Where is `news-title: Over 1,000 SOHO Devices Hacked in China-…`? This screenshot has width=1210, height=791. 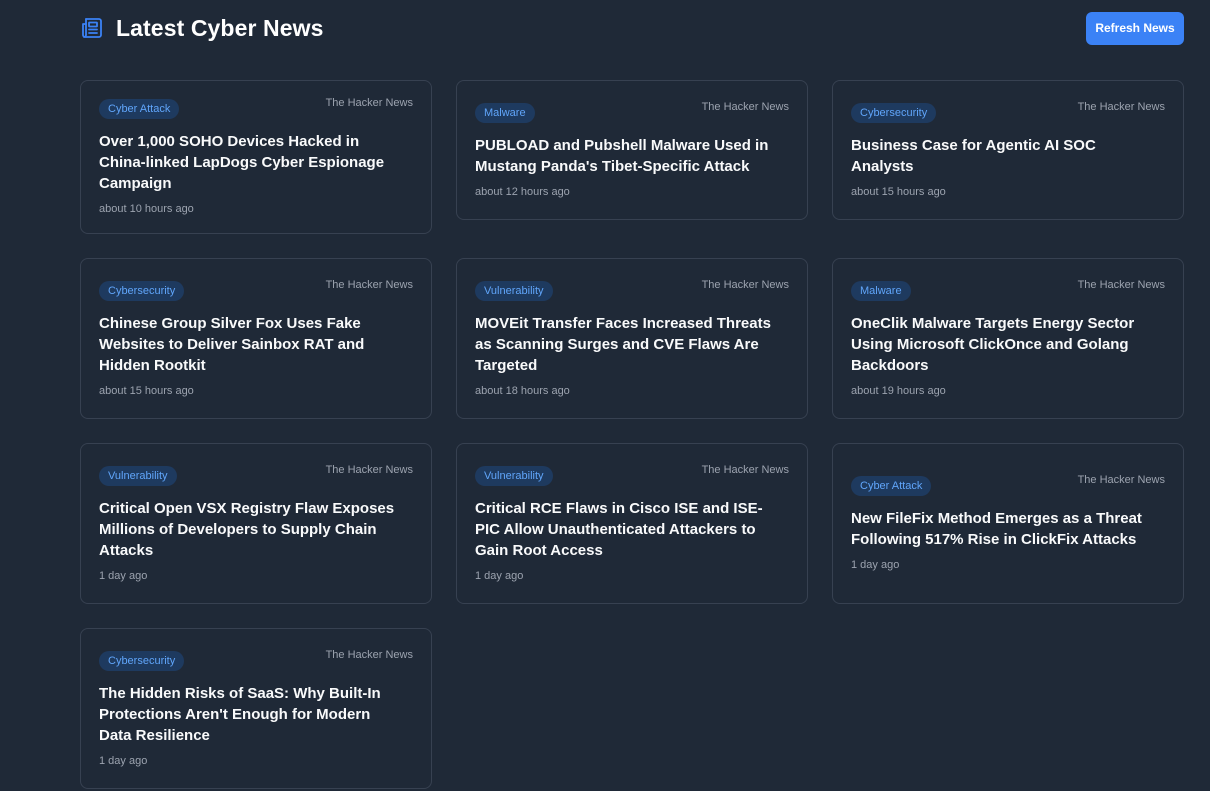
news-title: Over 1,000 SOHO Devices Hacked in China-… is located at coordinates (256, 162).